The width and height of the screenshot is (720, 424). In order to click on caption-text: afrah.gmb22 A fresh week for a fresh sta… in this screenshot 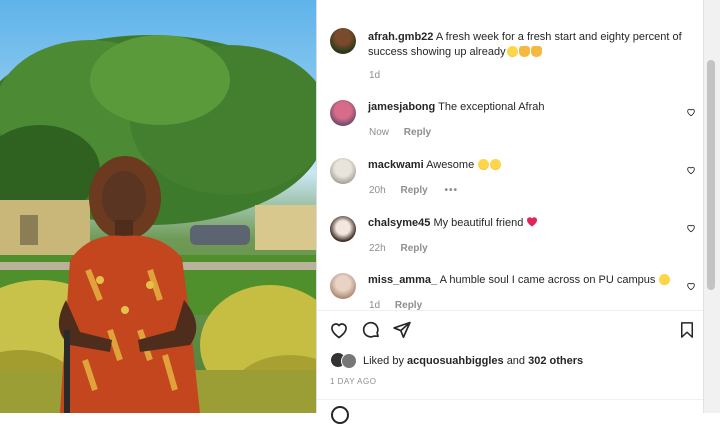, I will do `click(528, 45)`.